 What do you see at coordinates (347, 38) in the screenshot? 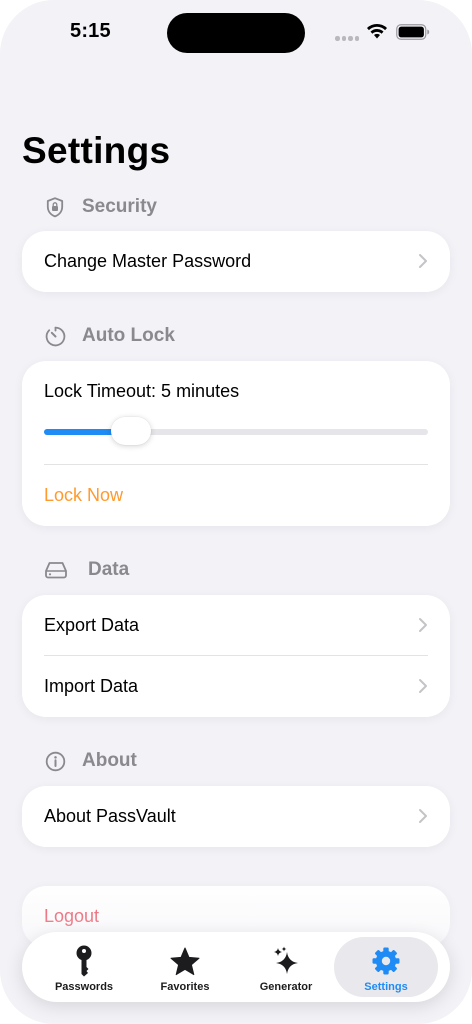
I see `cellular-signal-icon` at bounding box center [347, 38].